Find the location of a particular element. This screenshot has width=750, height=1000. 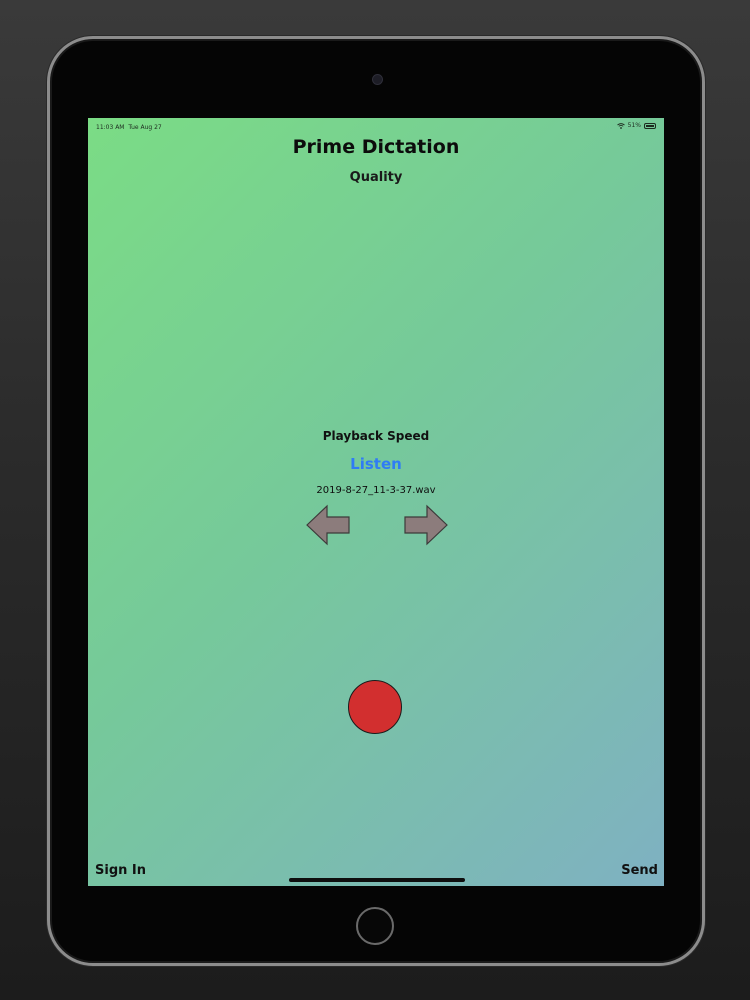

sign-in-button: Sign In is located at coordinates (120, 870).